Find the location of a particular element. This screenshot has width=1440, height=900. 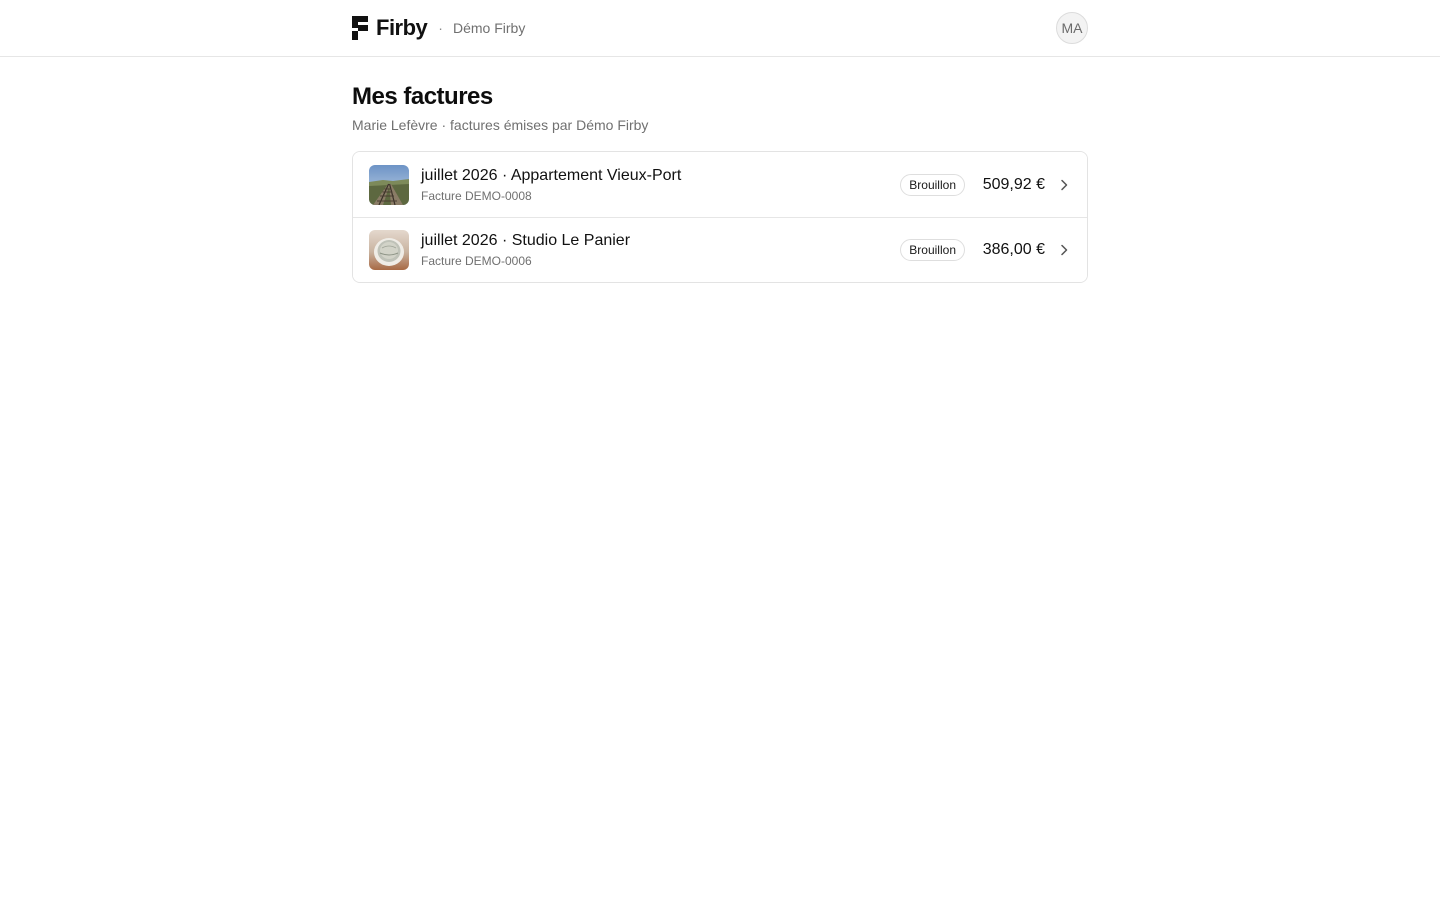

top-bar: Firby · Démo Firby MA is located at coordinates (720, 28).